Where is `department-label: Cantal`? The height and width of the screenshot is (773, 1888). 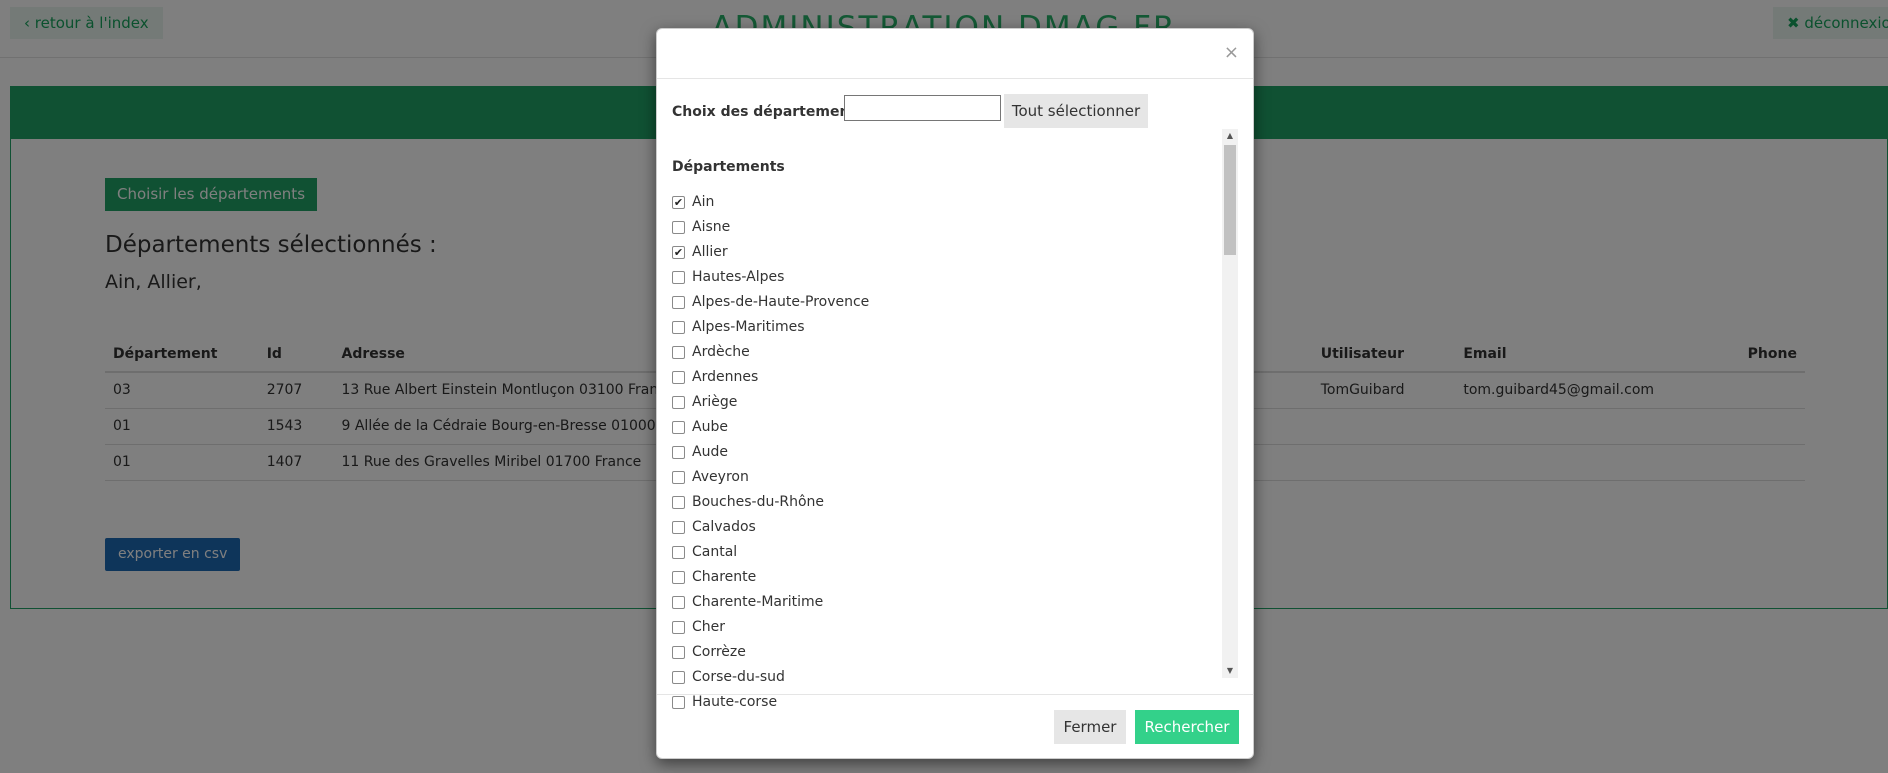
department-label: Cantal is located at coordinates (715, 552).